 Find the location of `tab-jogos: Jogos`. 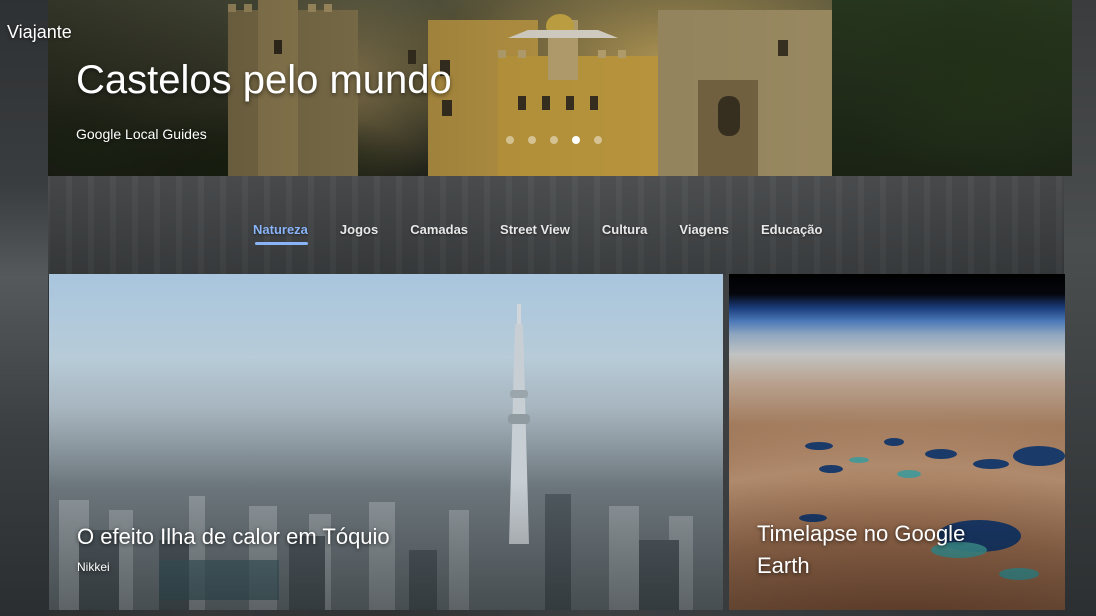

tab-jogos: Jogos is located at coordinates (359, 233).